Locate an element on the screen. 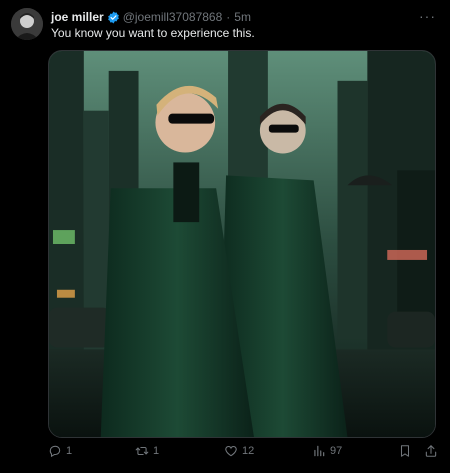 The image size is (450, 473). bookmark-icon is located at coordinates (405, 451).